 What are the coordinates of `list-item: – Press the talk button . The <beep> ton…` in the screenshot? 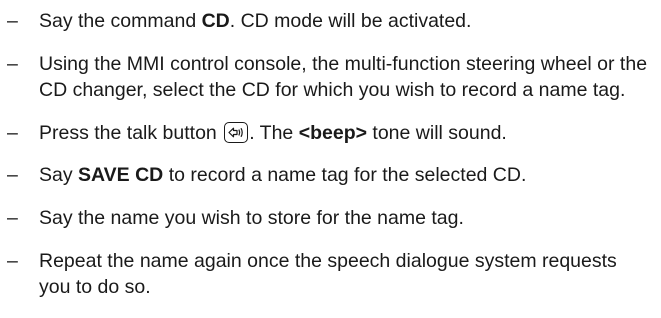 It's located at (329, 133).